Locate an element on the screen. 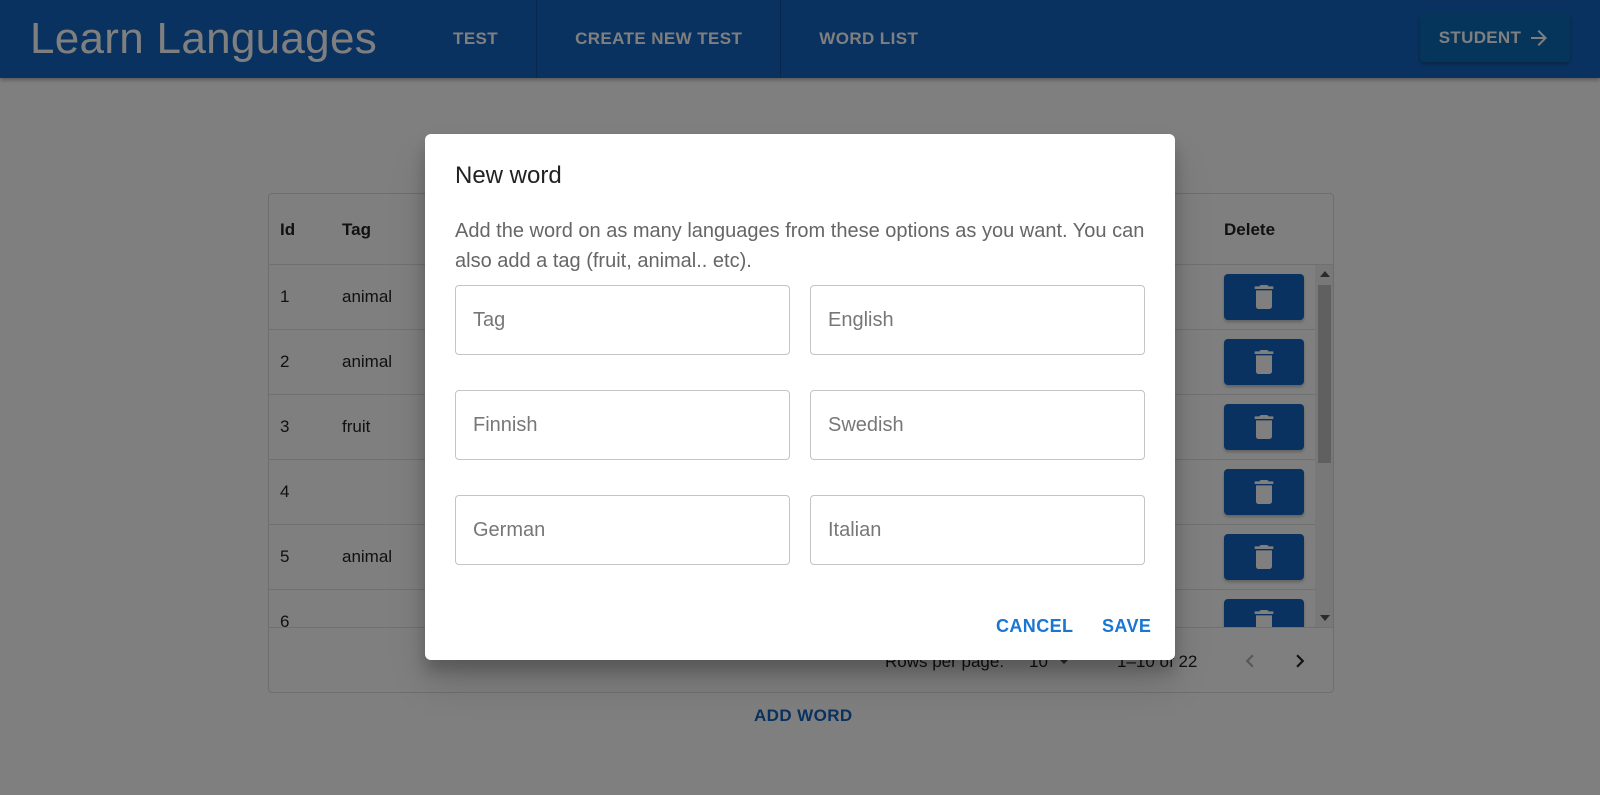 The image size is (1600, 795). finnish-field is located at coordinates (622, 425).